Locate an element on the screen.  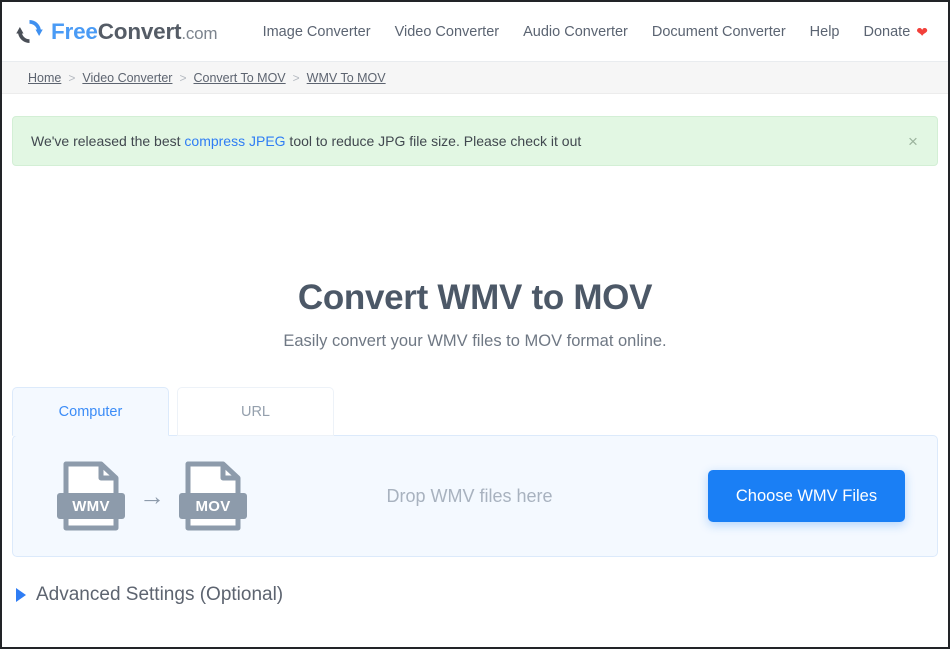
source-file-icon: WMV is located at coordinates (91, 496).